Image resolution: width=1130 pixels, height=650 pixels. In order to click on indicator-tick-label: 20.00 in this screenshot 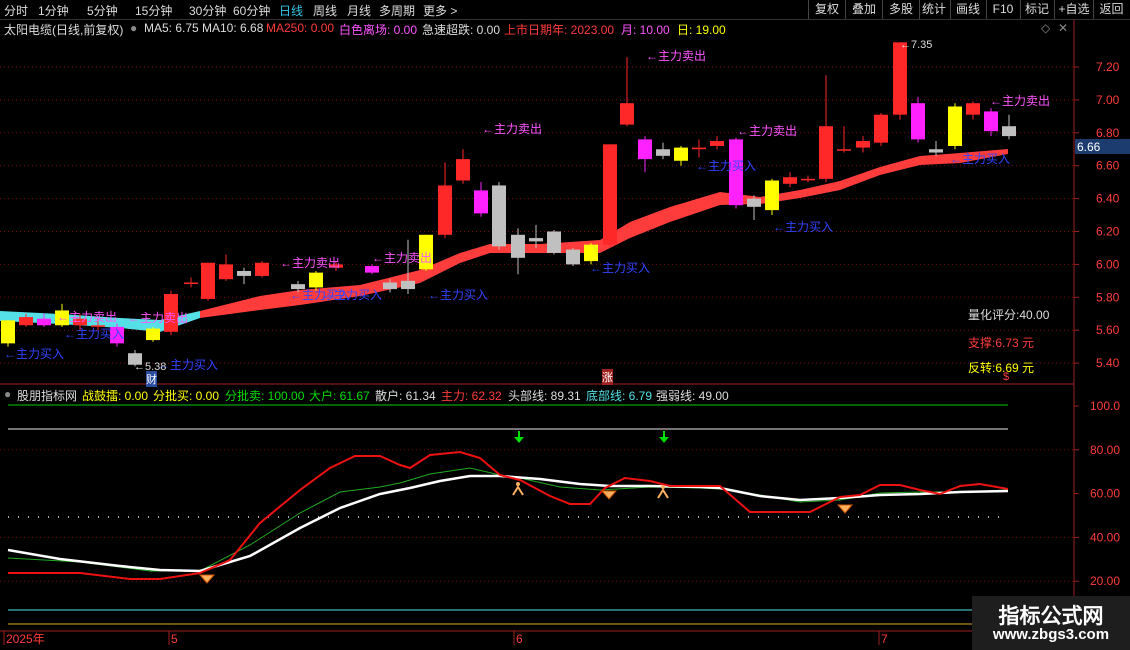, I will do `click(1105, 581)`.